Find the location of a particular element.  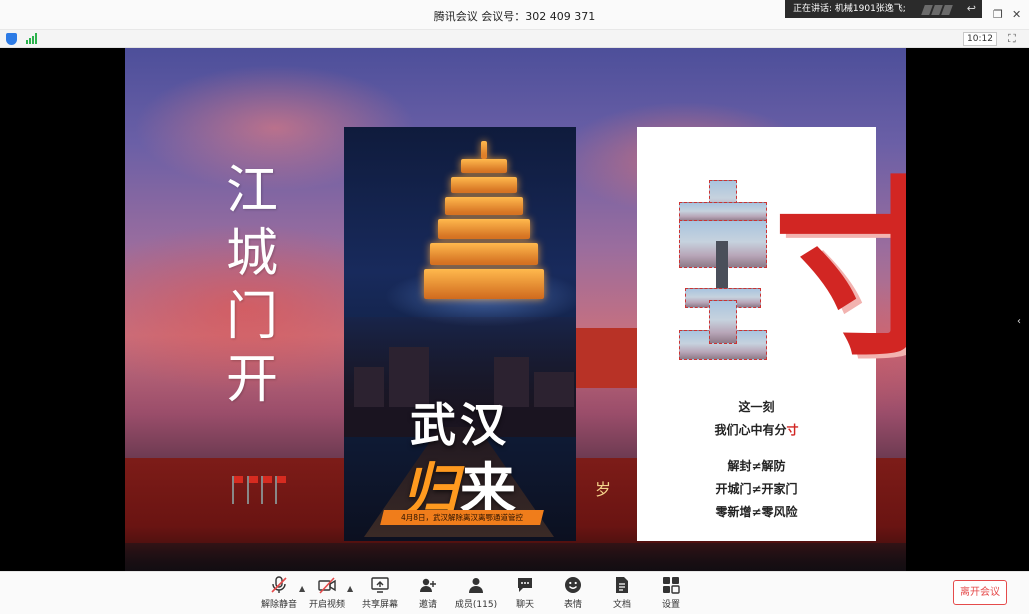

side-panel-toggle-icon: ‹ is located at coordinates (1023, 323).